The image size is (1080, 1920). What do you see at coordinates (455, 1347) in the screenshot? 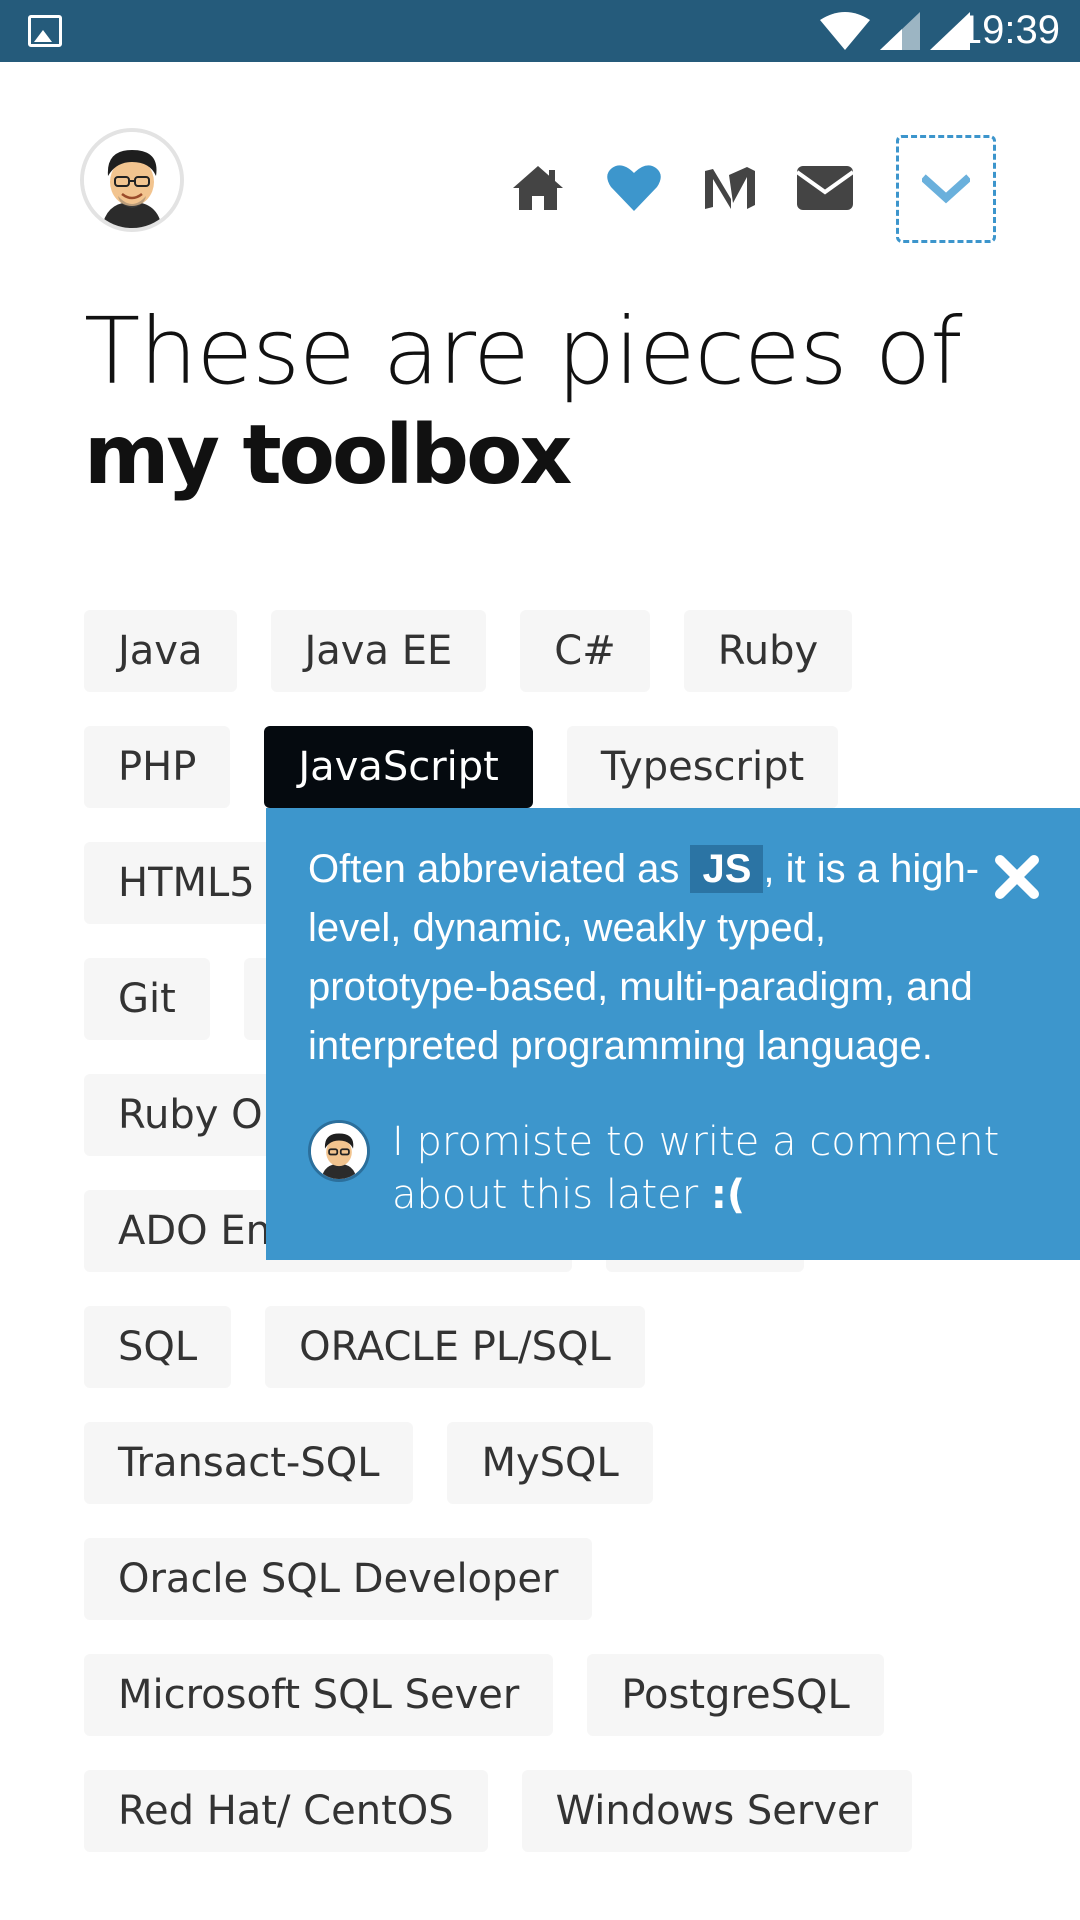
I see `tag-oracle-plsql: ORACLE PL/SQL` at bounding box center [455, 1347].